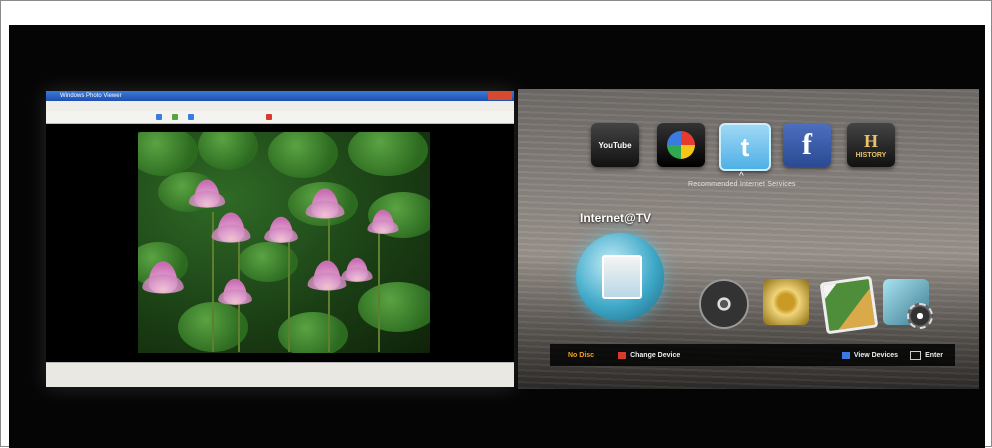 This screenshot has width=992, height=448. I want to click on gear-icon, so click(920, 316).